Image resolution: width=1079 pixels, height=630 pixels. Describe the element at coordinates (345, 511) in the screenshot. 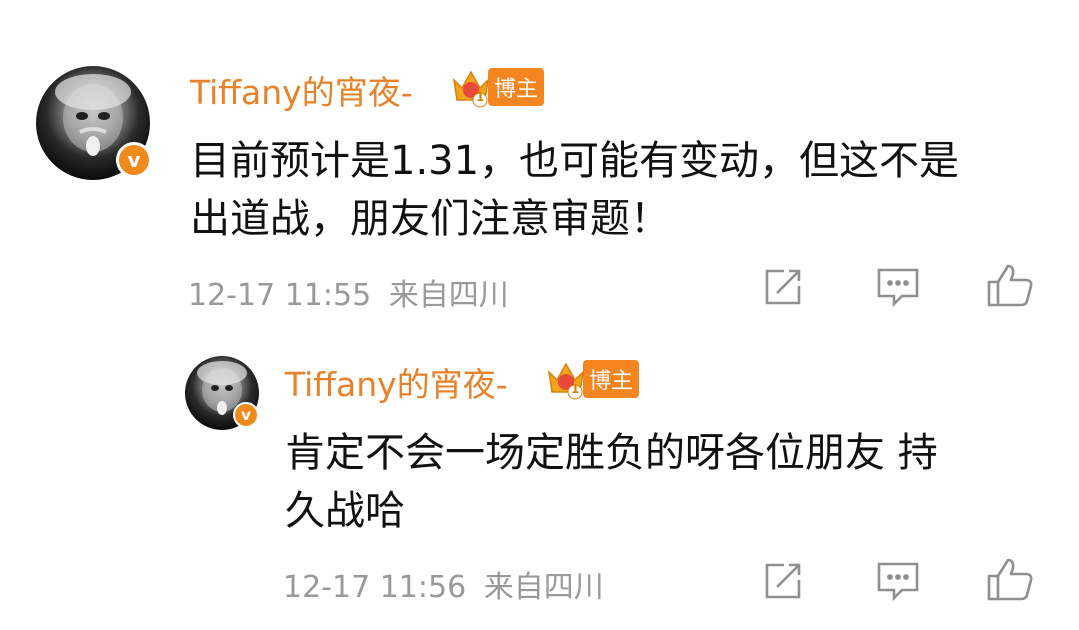

I see `comment-text-line-2: 久战哈` at that location.